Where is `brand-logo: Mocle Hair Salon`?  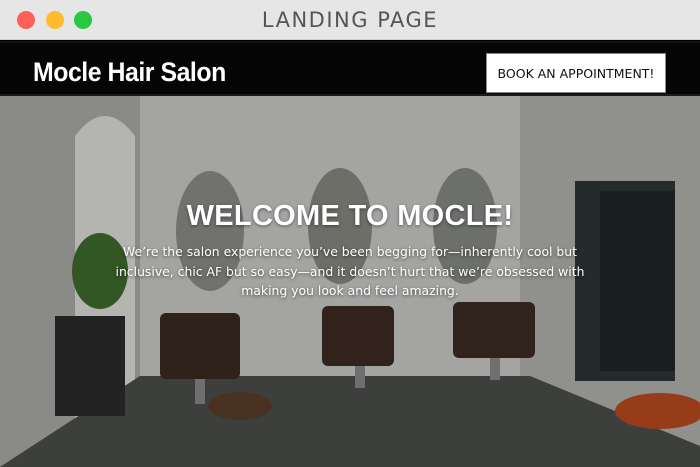
brand-logo: Mocle Hair Salon is located at coordinates (129, 72).